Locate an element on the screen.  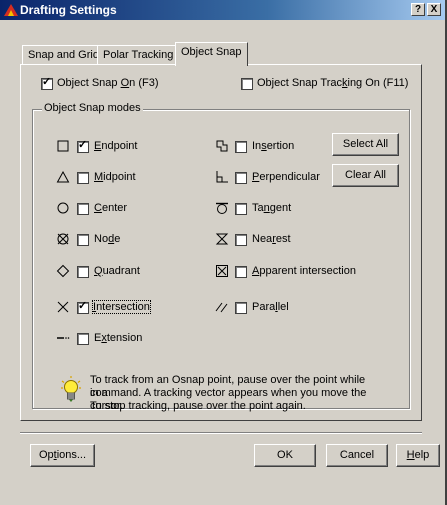
quadrant-label: Quadrant is located at coordinates (117, 271).